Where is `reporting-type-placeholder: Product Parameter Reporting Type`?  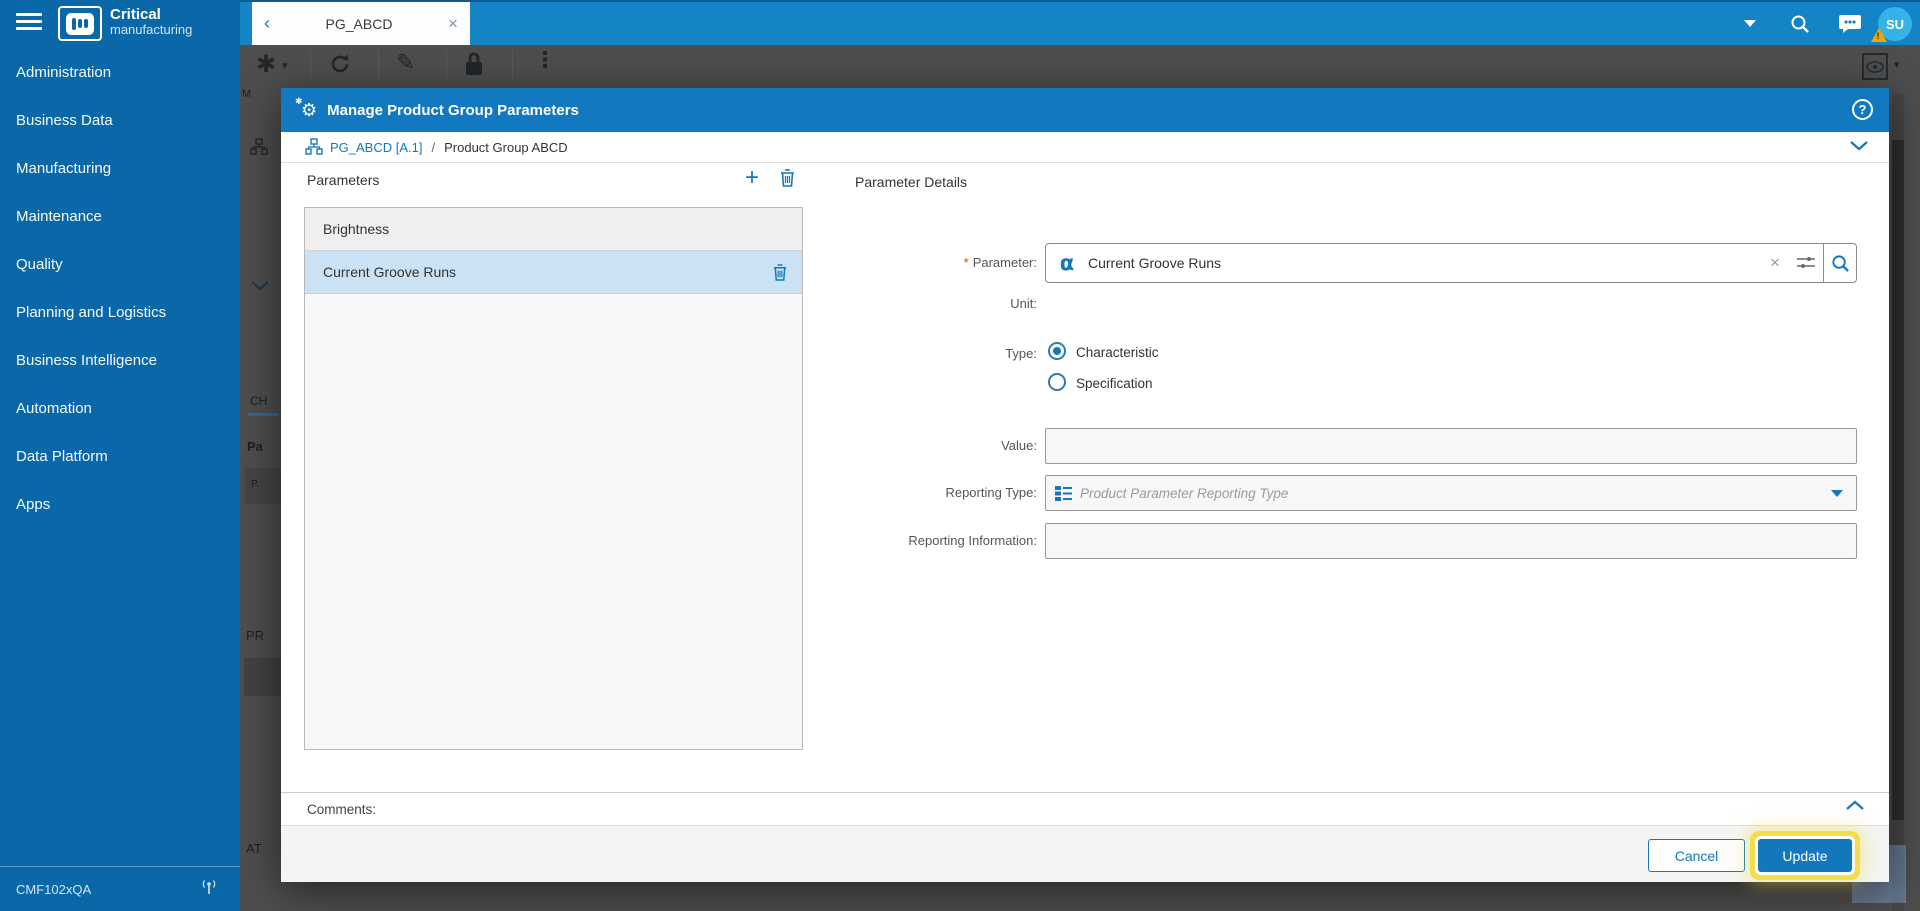
reporting-type-placeholder: Product Parameter Reporting Type is located at coordinates (1184, 493).